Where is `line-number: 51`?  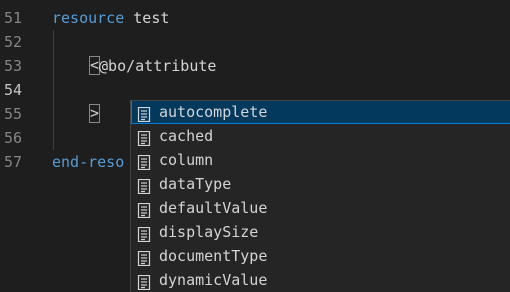
line-number: 51 is located at coordinates (12, 18).